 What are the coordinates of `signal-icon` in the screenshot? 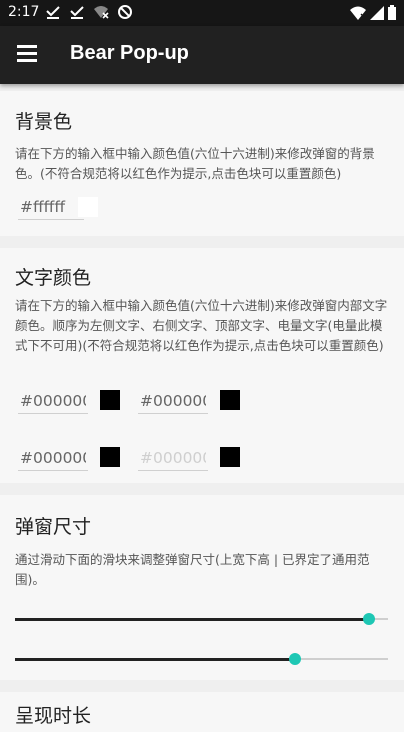 It's located at (377, 12).